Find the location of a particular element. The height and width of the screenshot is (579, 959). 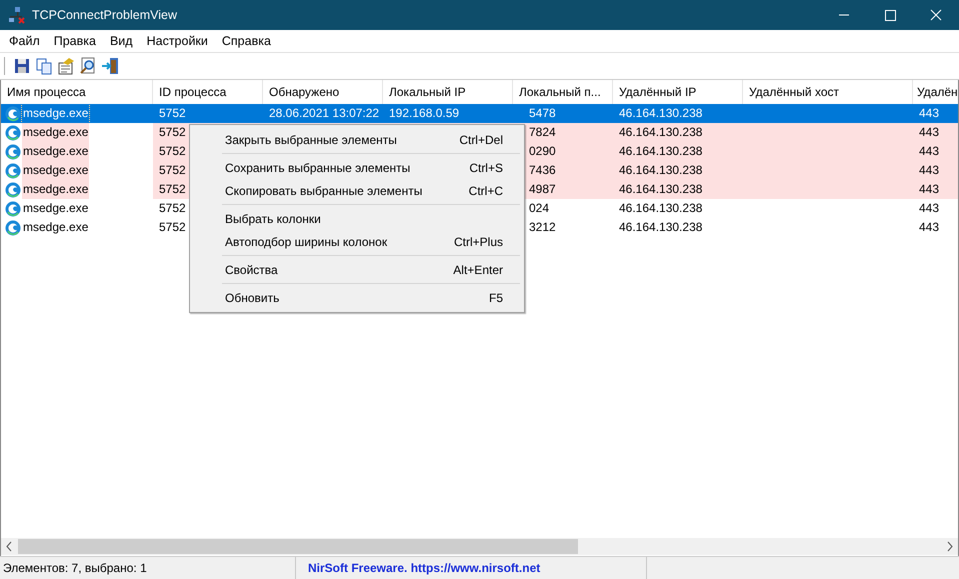

status-text: Элементов: 7, выбрано: 1 is located at coordinates (75, 568).